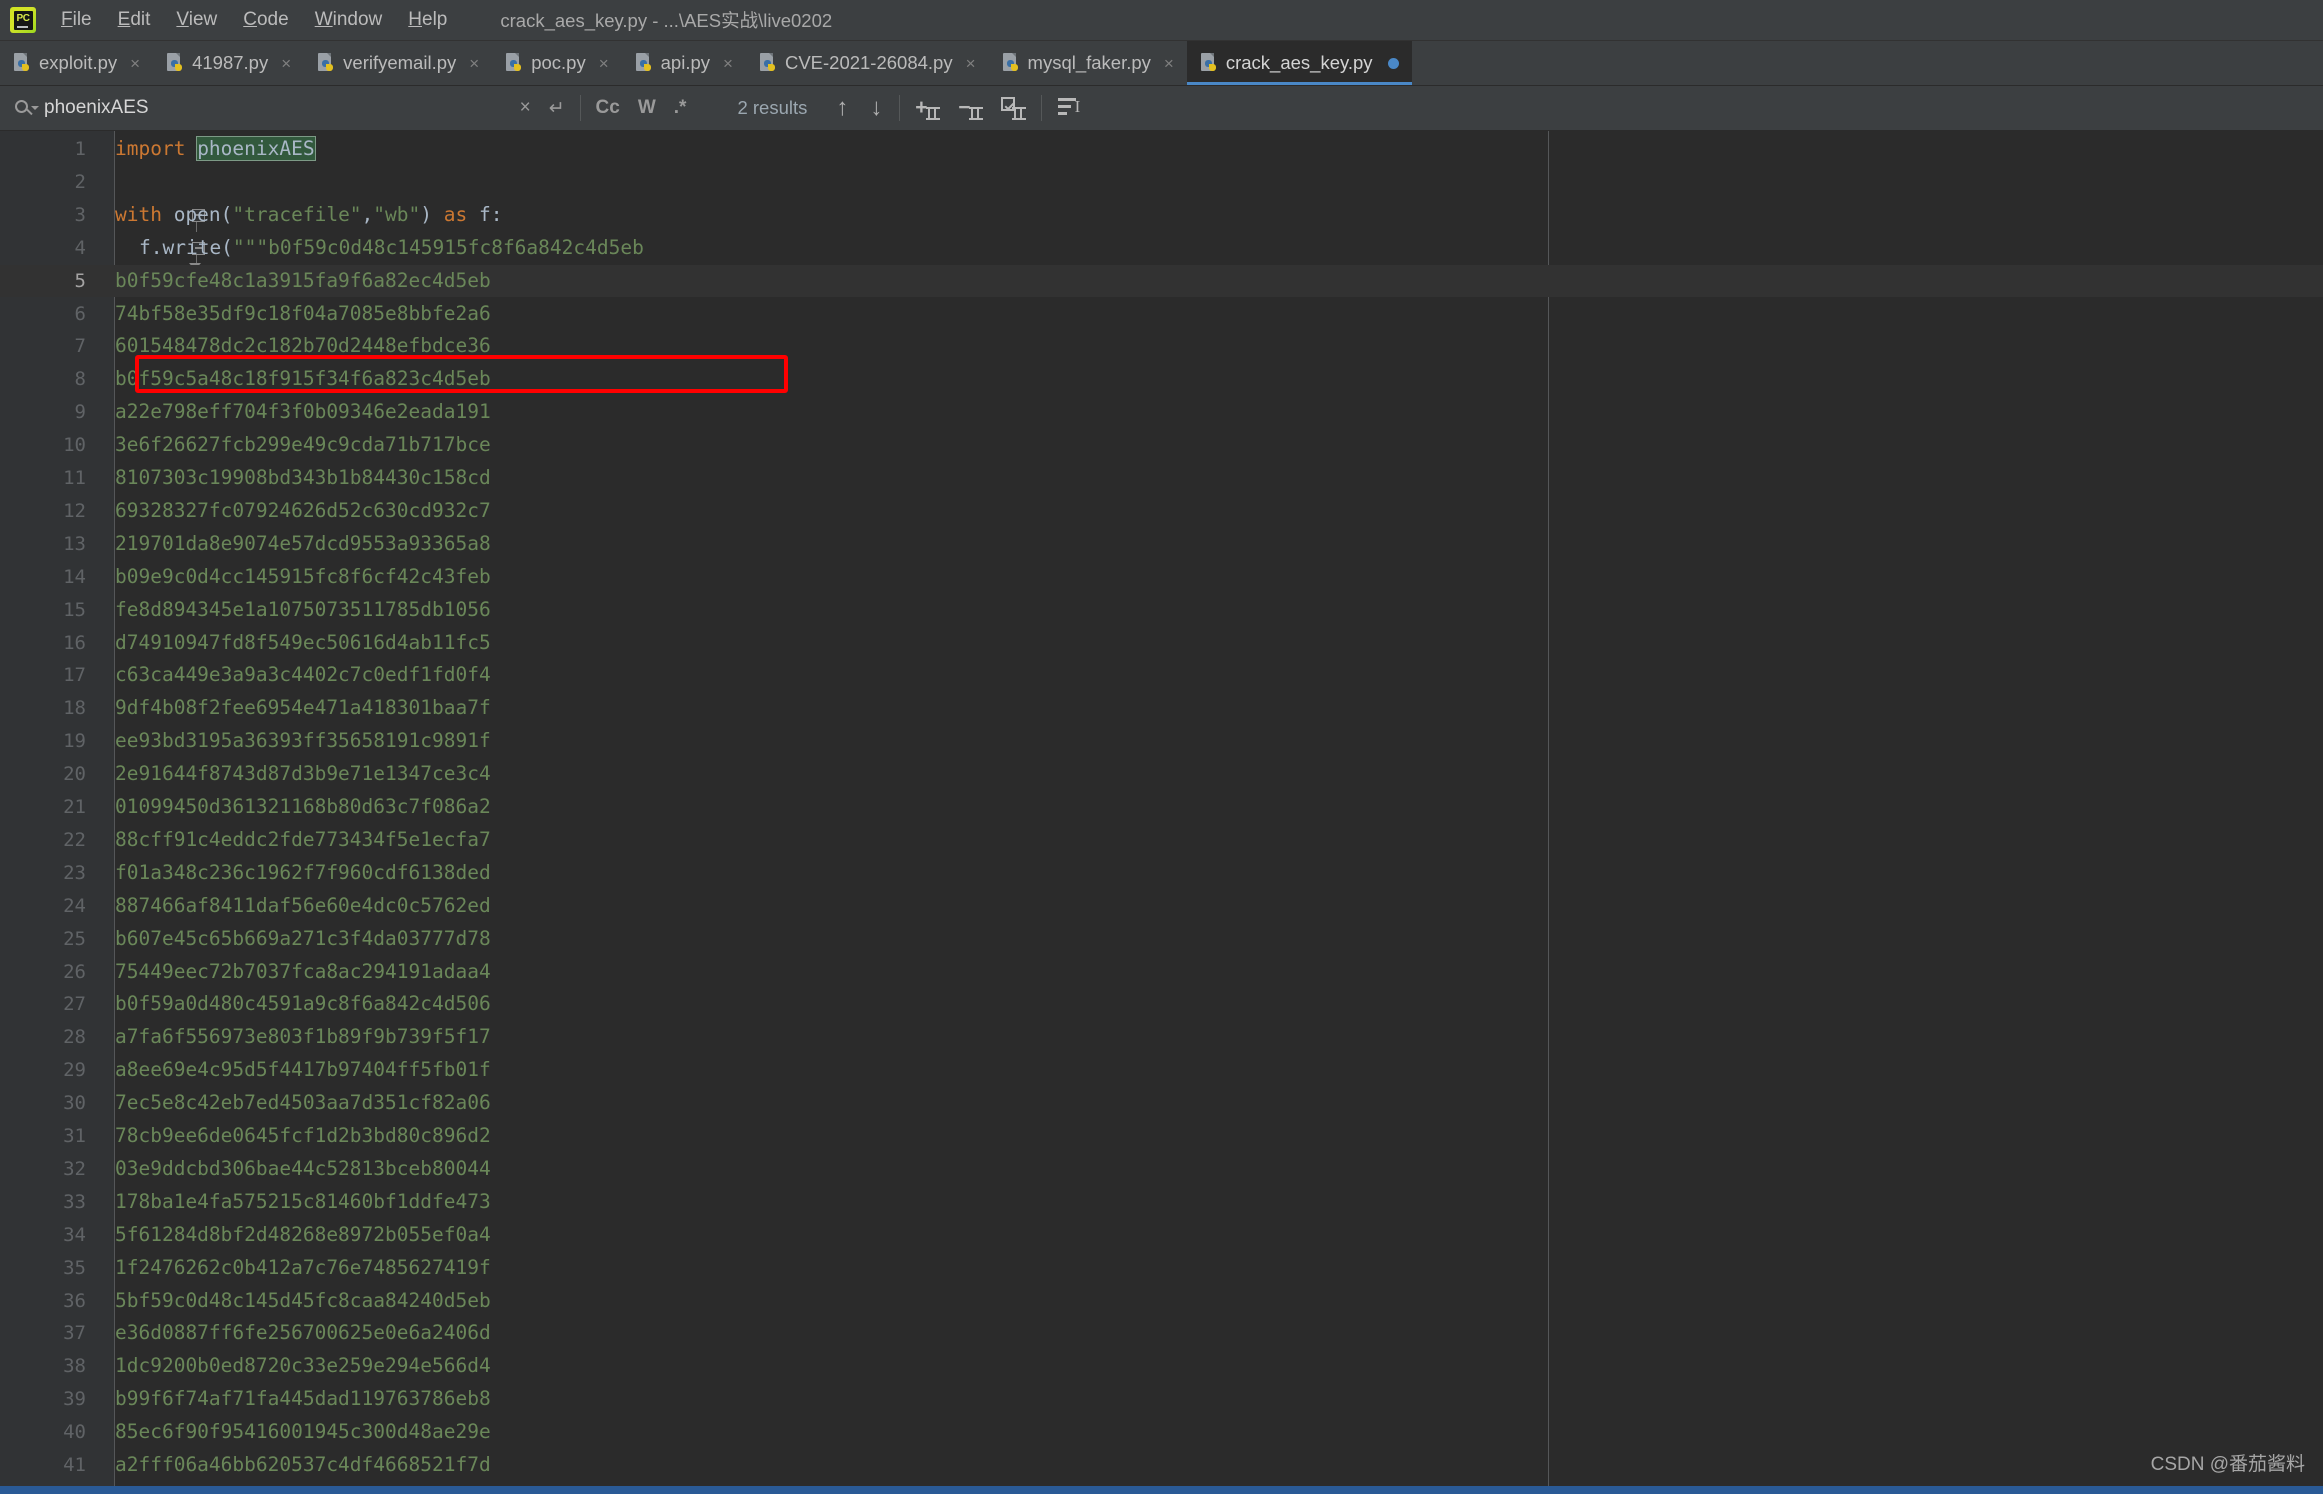  I want to click on hex-literal: b09e9c0d4cc145915fc8f6cf42c43feb, so click(303, 576).